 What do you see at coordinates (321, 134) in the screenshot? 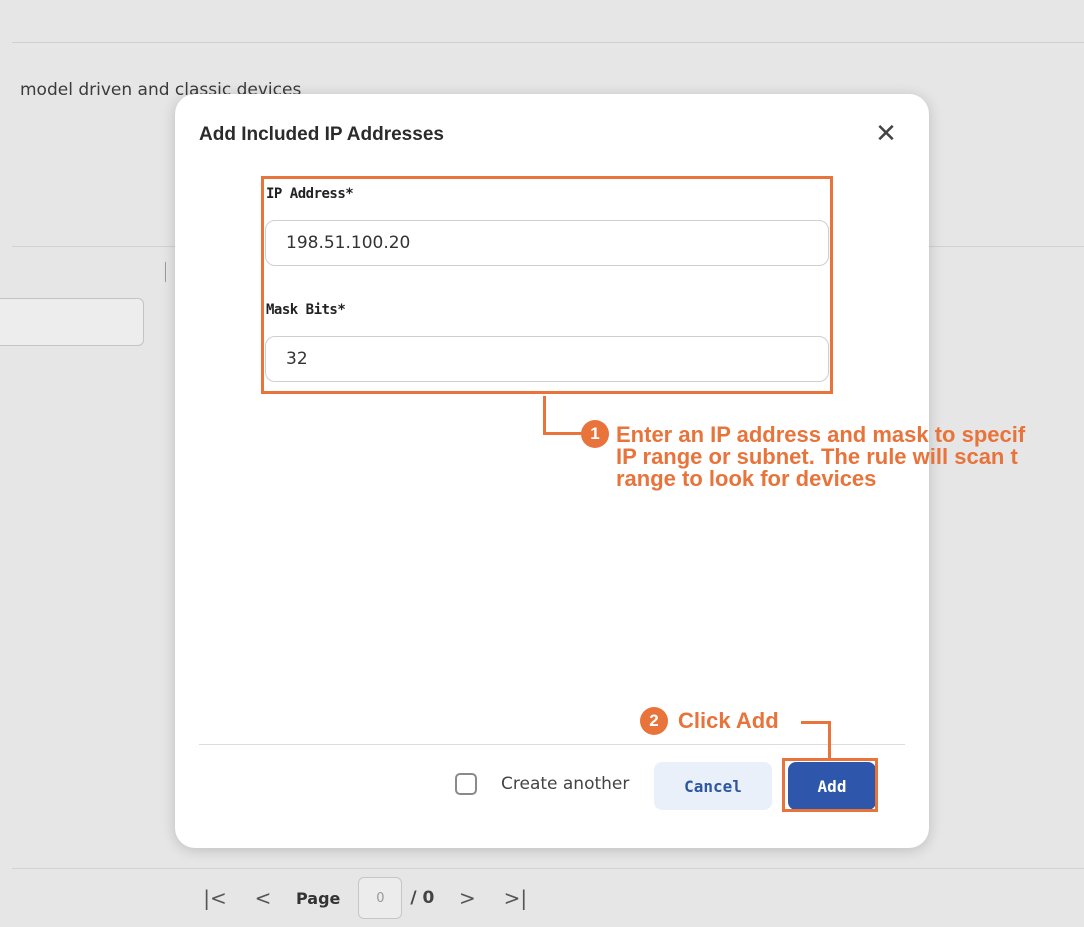
I see `dialog-title: Add Included IP Addresses` at bounding box center [321, 134].